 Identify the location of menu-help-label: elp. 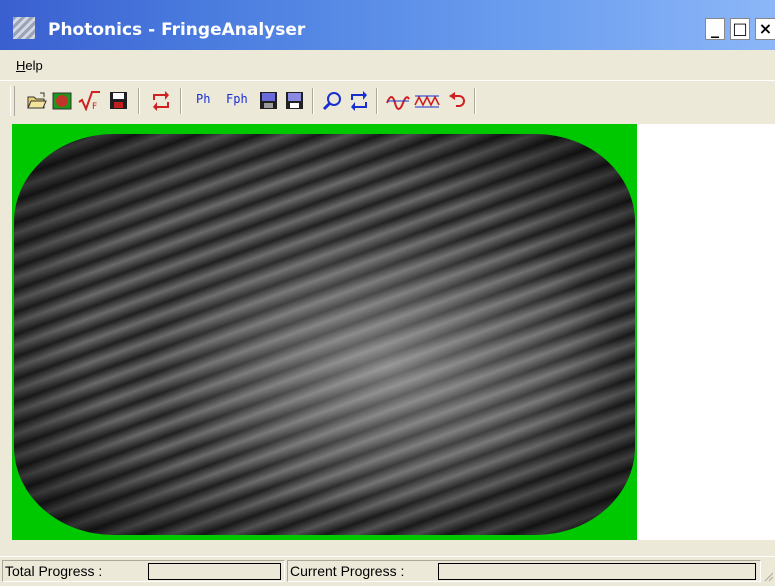
(34, 65).